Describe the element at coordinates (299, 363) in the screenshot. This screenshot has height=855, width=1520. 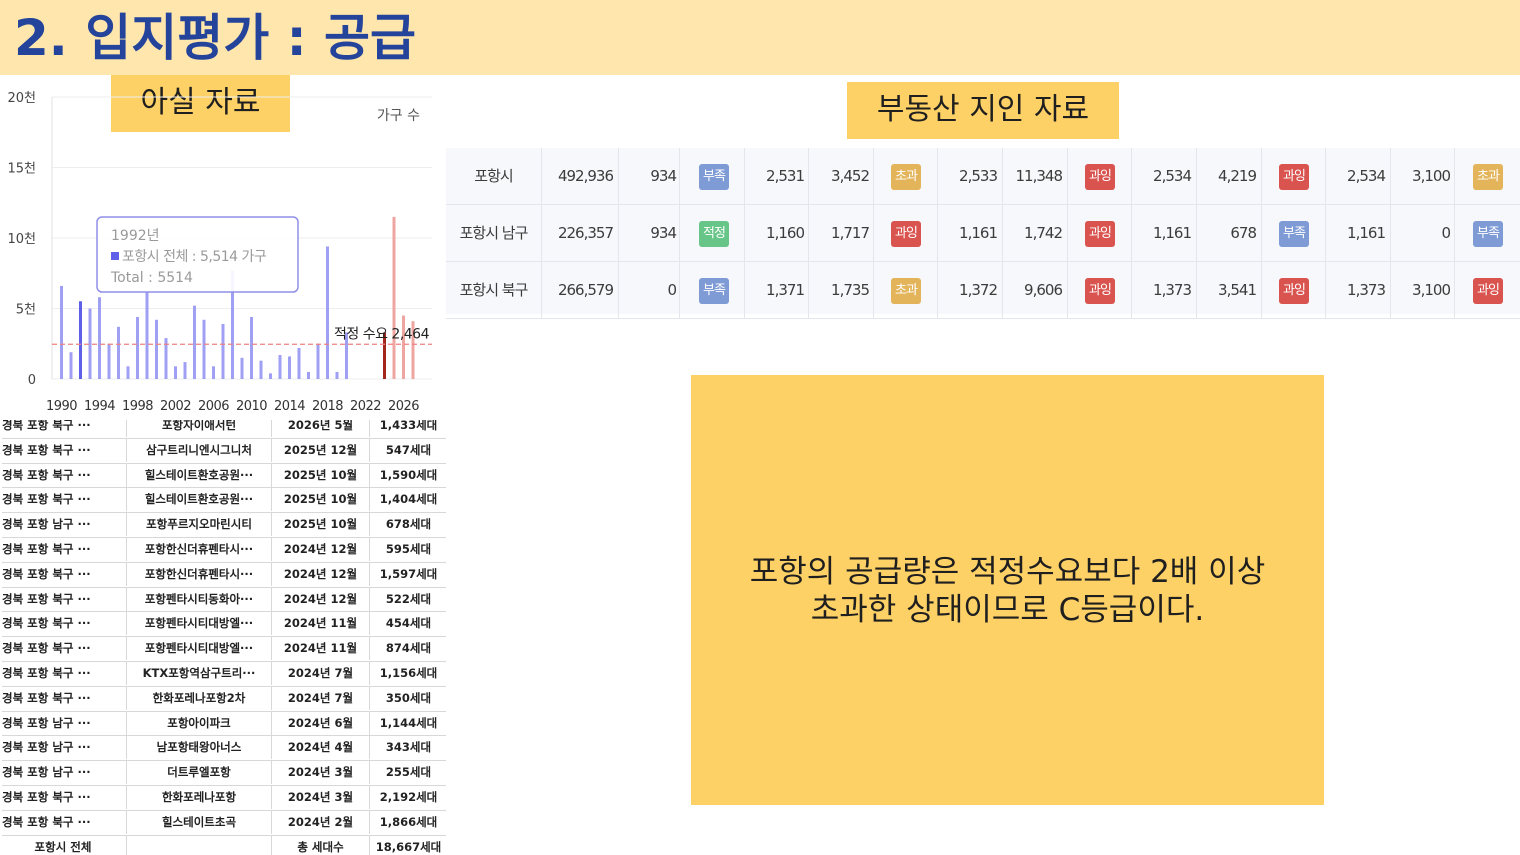
I see `bar-2015` at that location.